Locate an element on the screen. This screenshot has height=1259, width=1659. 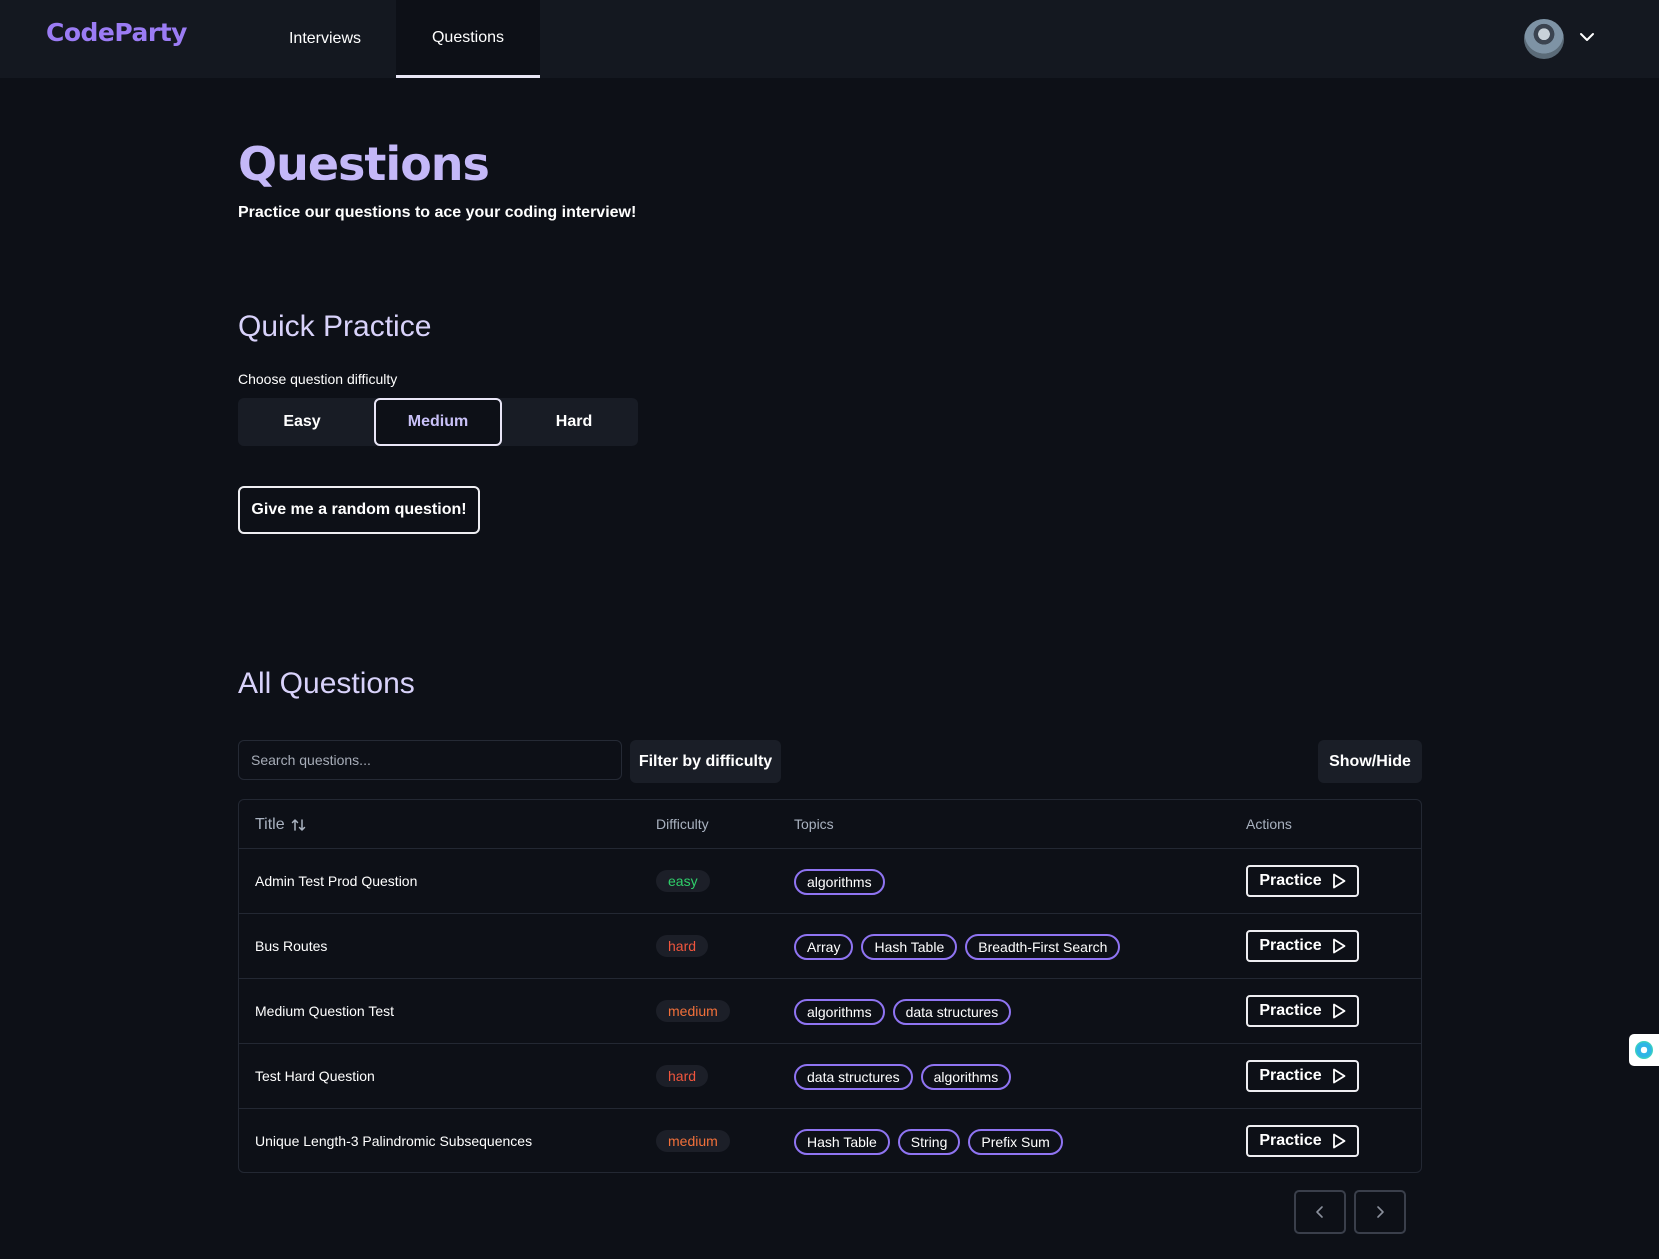
top-navbar: CodeParty Interviews Questions is located at coordinates (829, 39).